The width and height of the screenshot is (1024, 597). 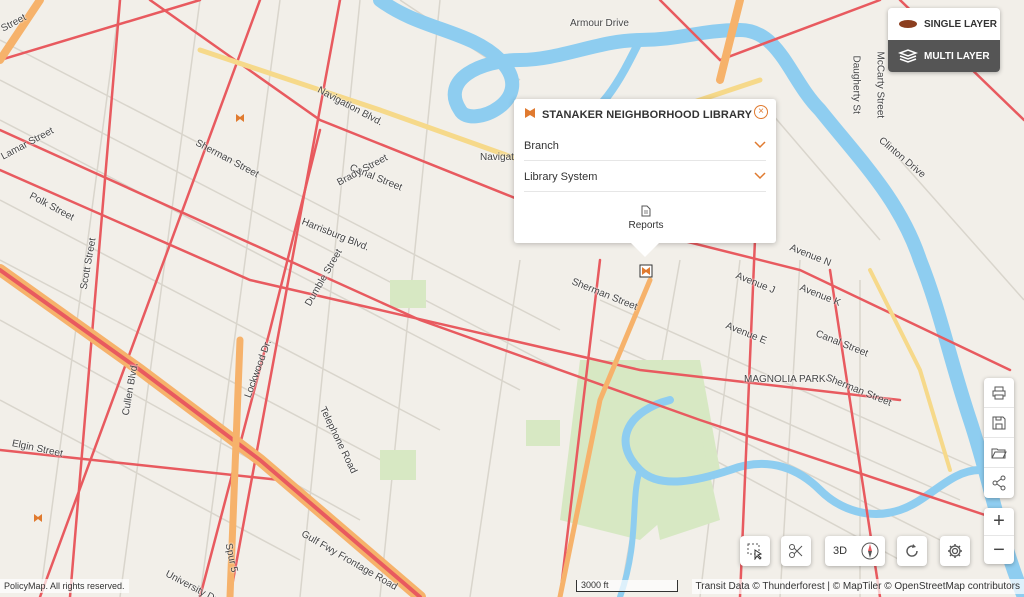 What do you see at coordinates (908, 56) in the screenshot?
I see `multi-layer-icon` at bounding box center [908, 56].